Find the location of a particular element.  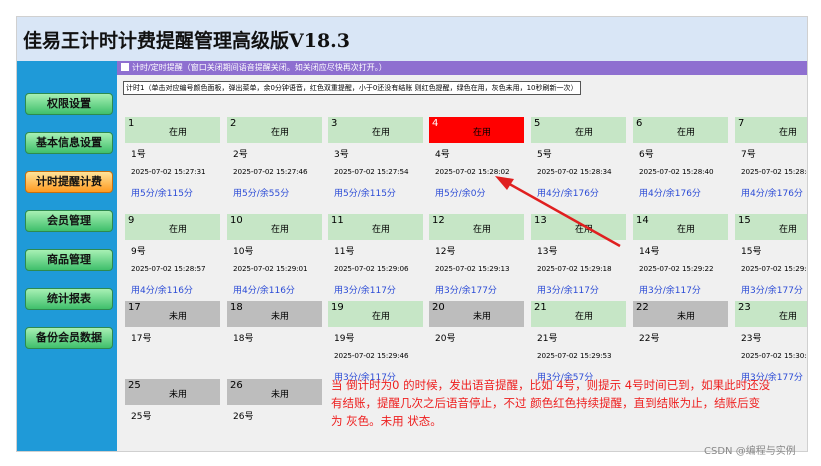

tile-header: 7 在用 is located at coordinates (771, 130).